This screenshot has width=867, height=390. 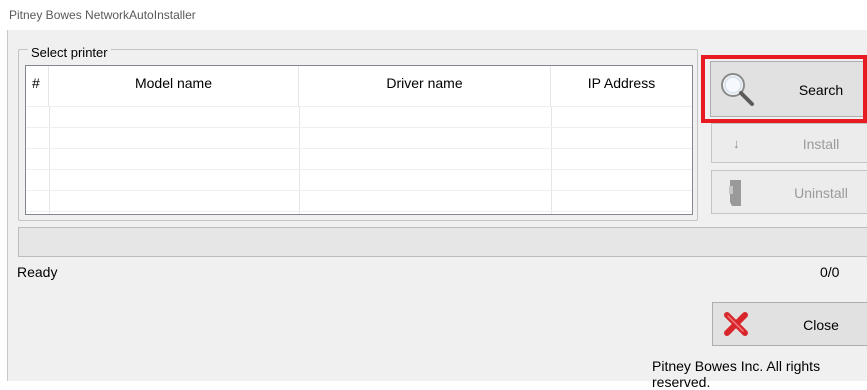 What do you see at coordinates (736, 143) in the screenshot?
I see `down-arrow-icon: ↓` at bounding box center [736, 143].